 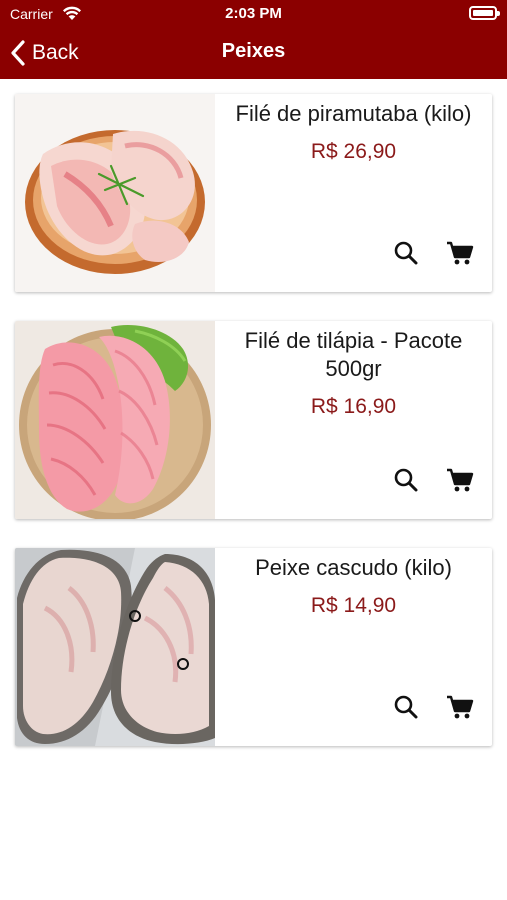 I want to click on nav-bar: Back Peixes, so click(x=253, y=53).